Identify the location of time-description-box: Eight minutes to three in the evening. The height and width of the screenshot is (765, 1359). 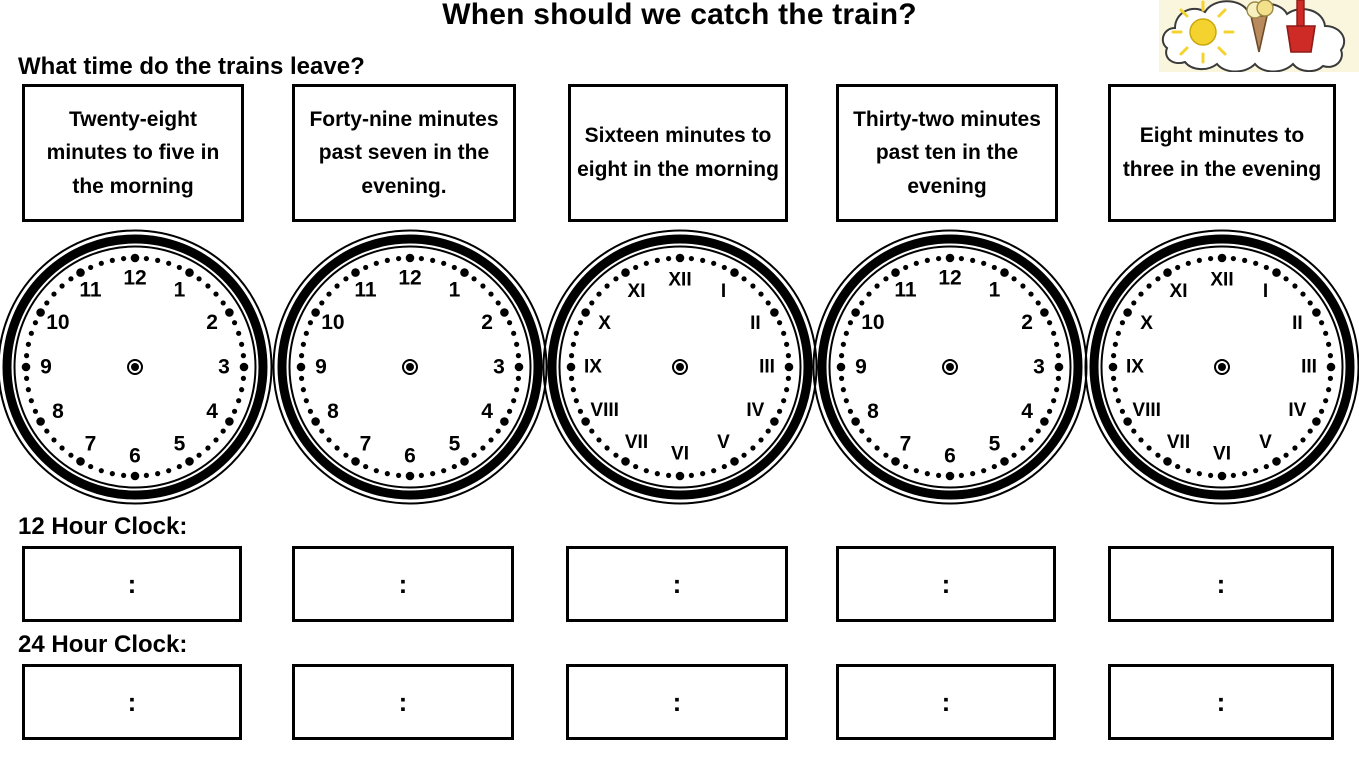
(1222, 153).